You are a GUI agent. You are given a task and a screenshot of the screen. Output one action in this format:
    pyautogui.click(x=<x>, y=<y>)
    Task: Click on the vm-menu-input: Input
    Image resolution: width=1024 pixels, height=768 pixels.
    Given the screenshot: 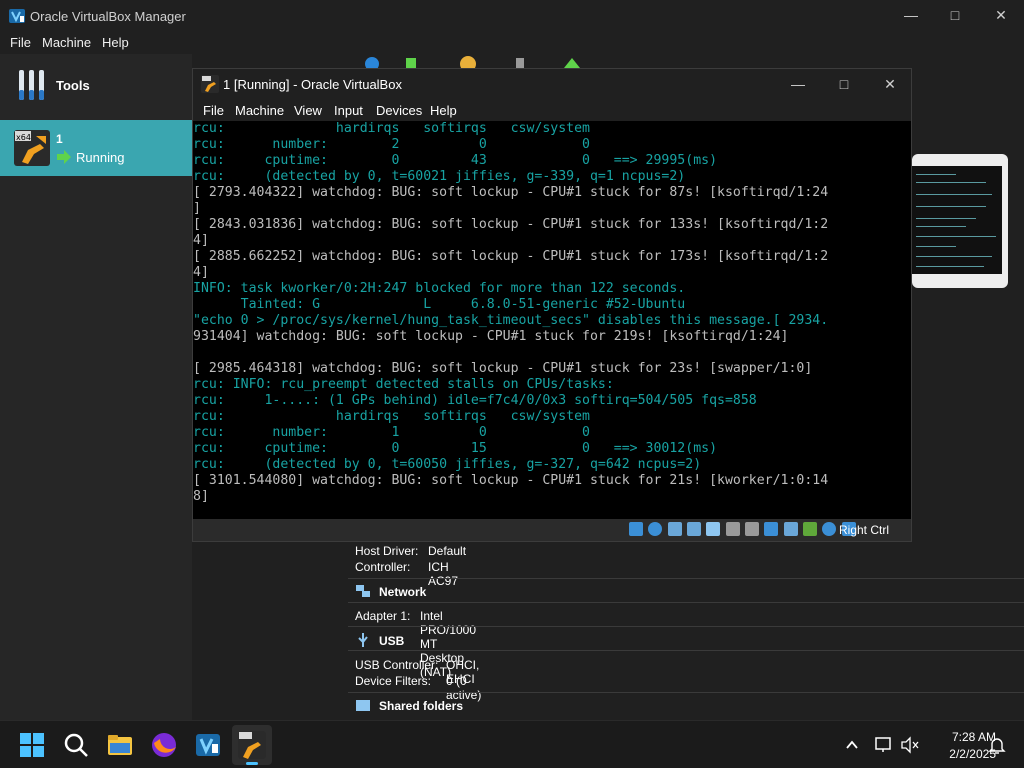 What is the action you would take?
    pyautogui.click(x=348, y=110)
    